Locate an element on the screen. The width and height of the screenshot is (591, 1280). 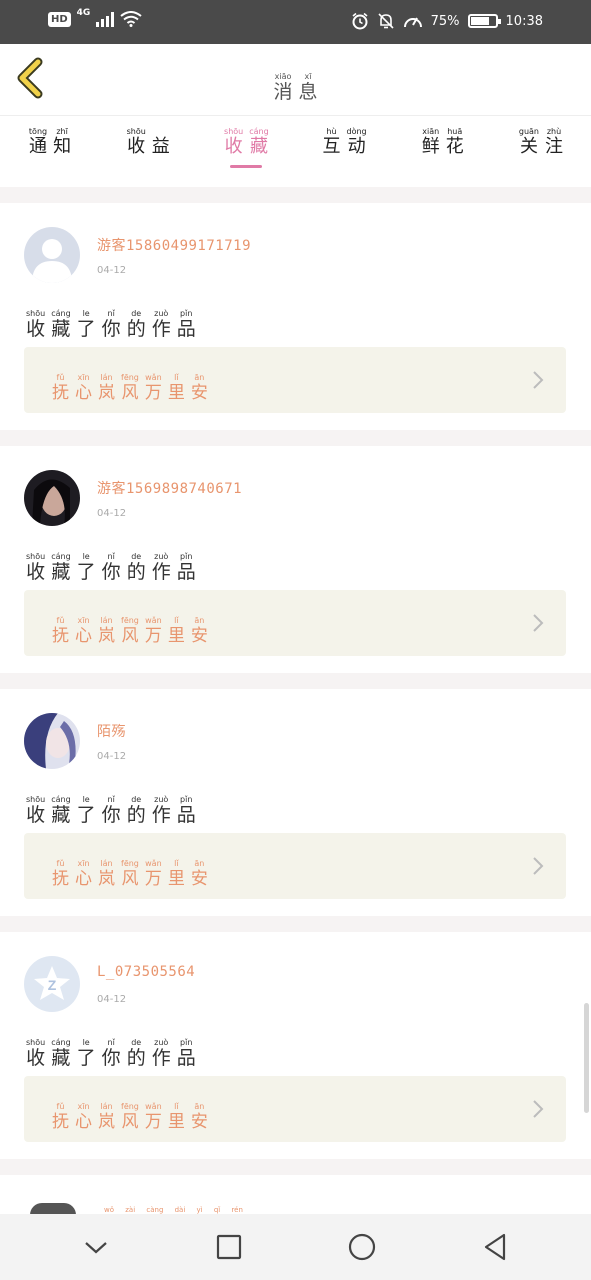
username: L_073505564 is located at coordinates (146, 972).